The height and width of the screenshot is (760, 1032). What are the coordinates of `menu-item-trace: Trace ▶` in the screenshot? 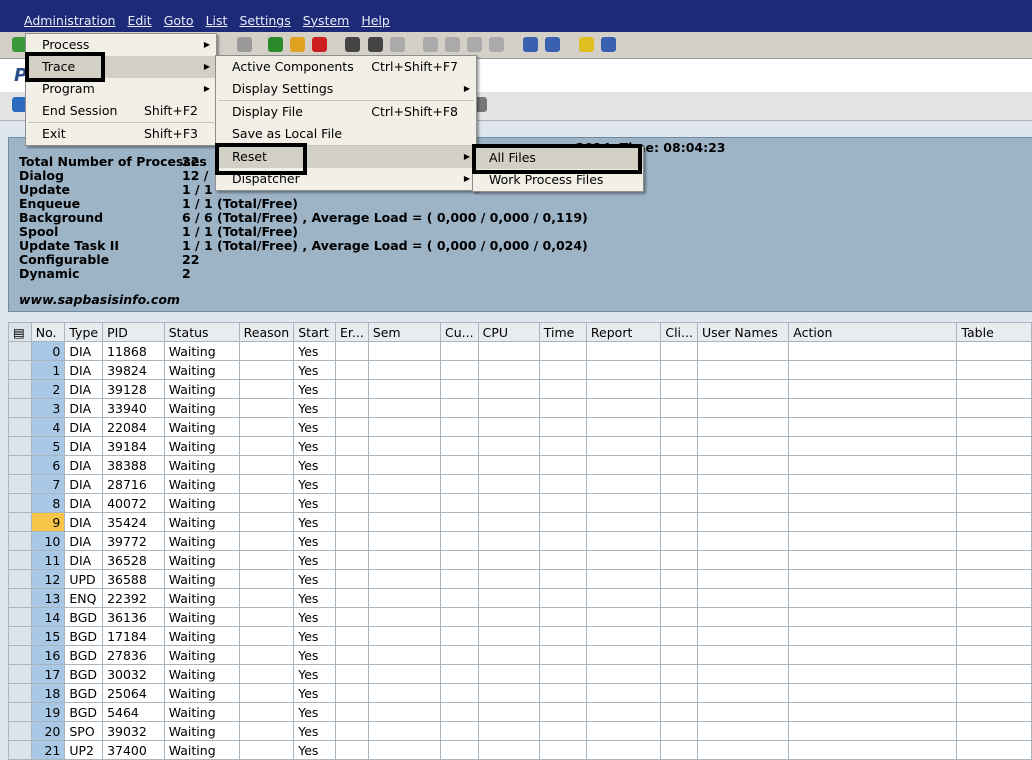 It's located at (121, 67).